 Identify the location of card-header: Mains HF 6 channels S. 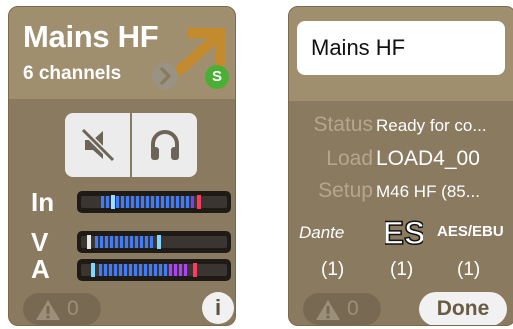
(122, 53).